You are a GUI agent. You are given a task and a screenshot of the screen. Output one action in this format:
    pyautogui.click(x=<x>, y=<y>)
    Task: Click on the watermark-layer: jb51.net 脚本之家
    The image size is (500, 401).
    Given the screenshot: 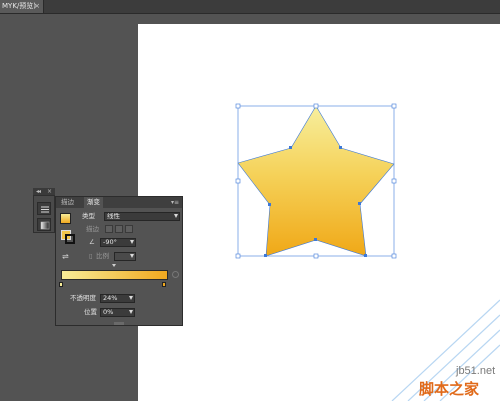 What is the action you would take?
    pyautogui.click(x=445, y=350)
    